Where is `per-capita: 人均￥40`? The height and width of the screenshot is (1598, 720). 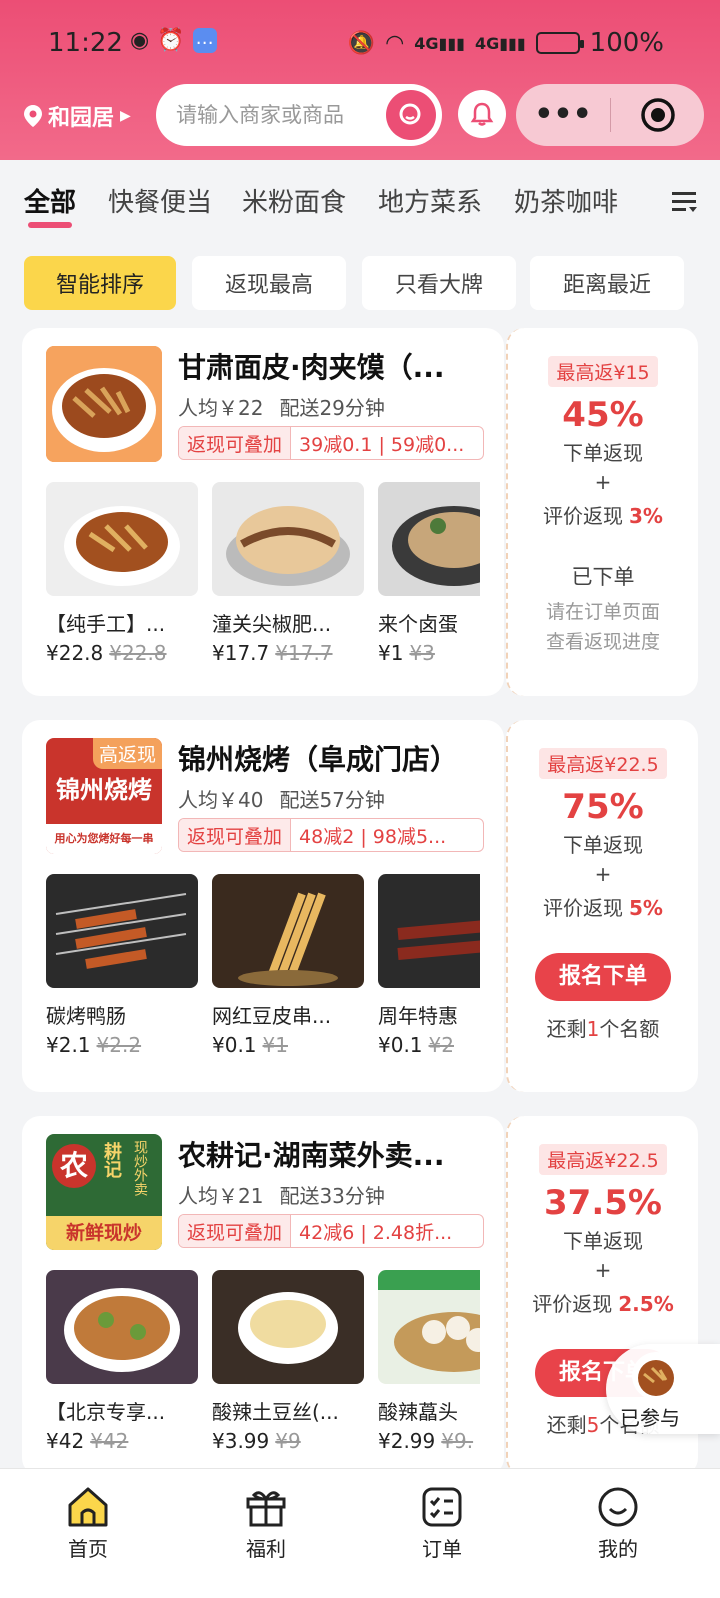 per-capita: 人均￥40 is located at coordinates (221, 800).